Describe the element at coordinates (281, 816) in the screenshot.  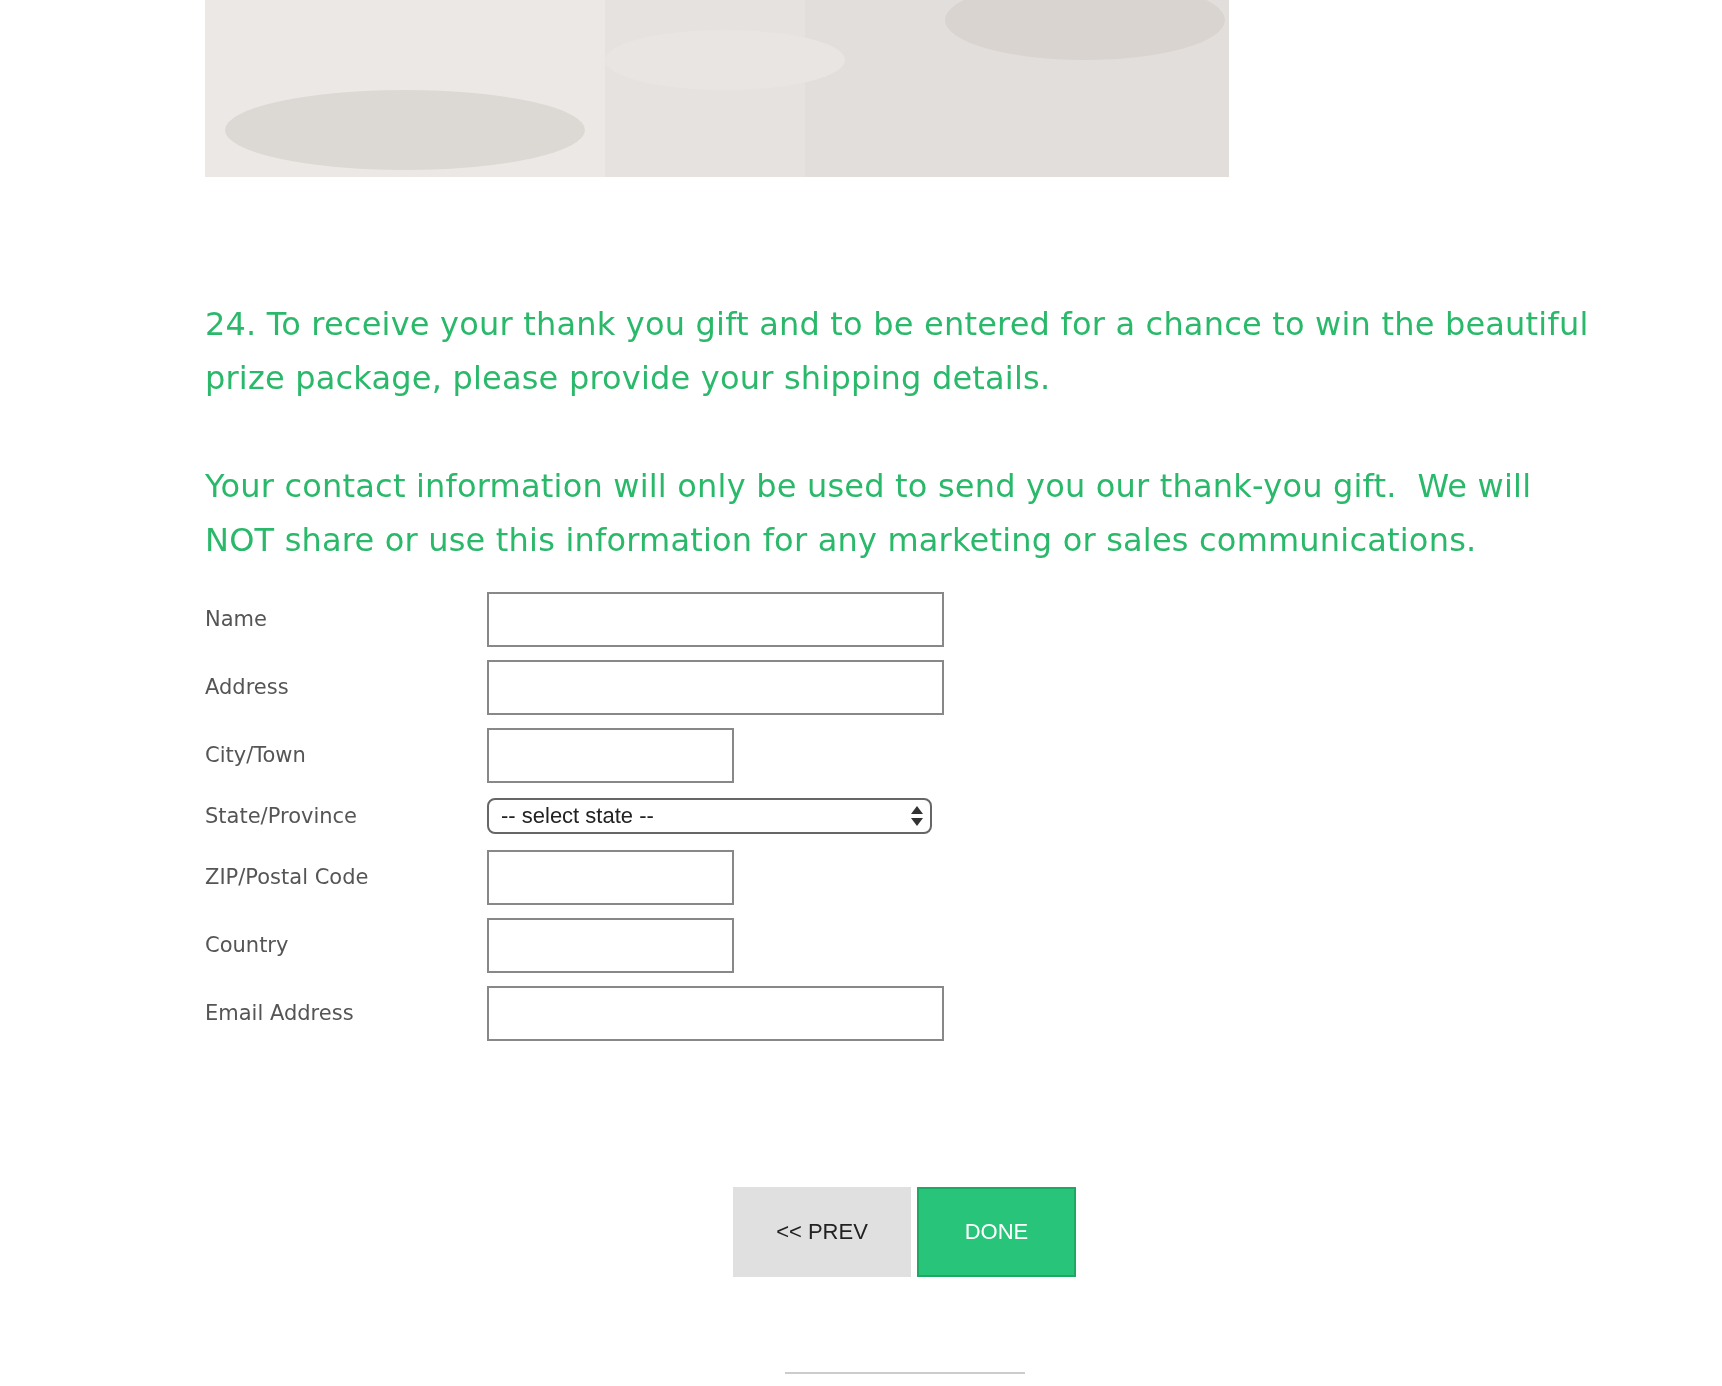
I see `field-label: State/Province` at that location.